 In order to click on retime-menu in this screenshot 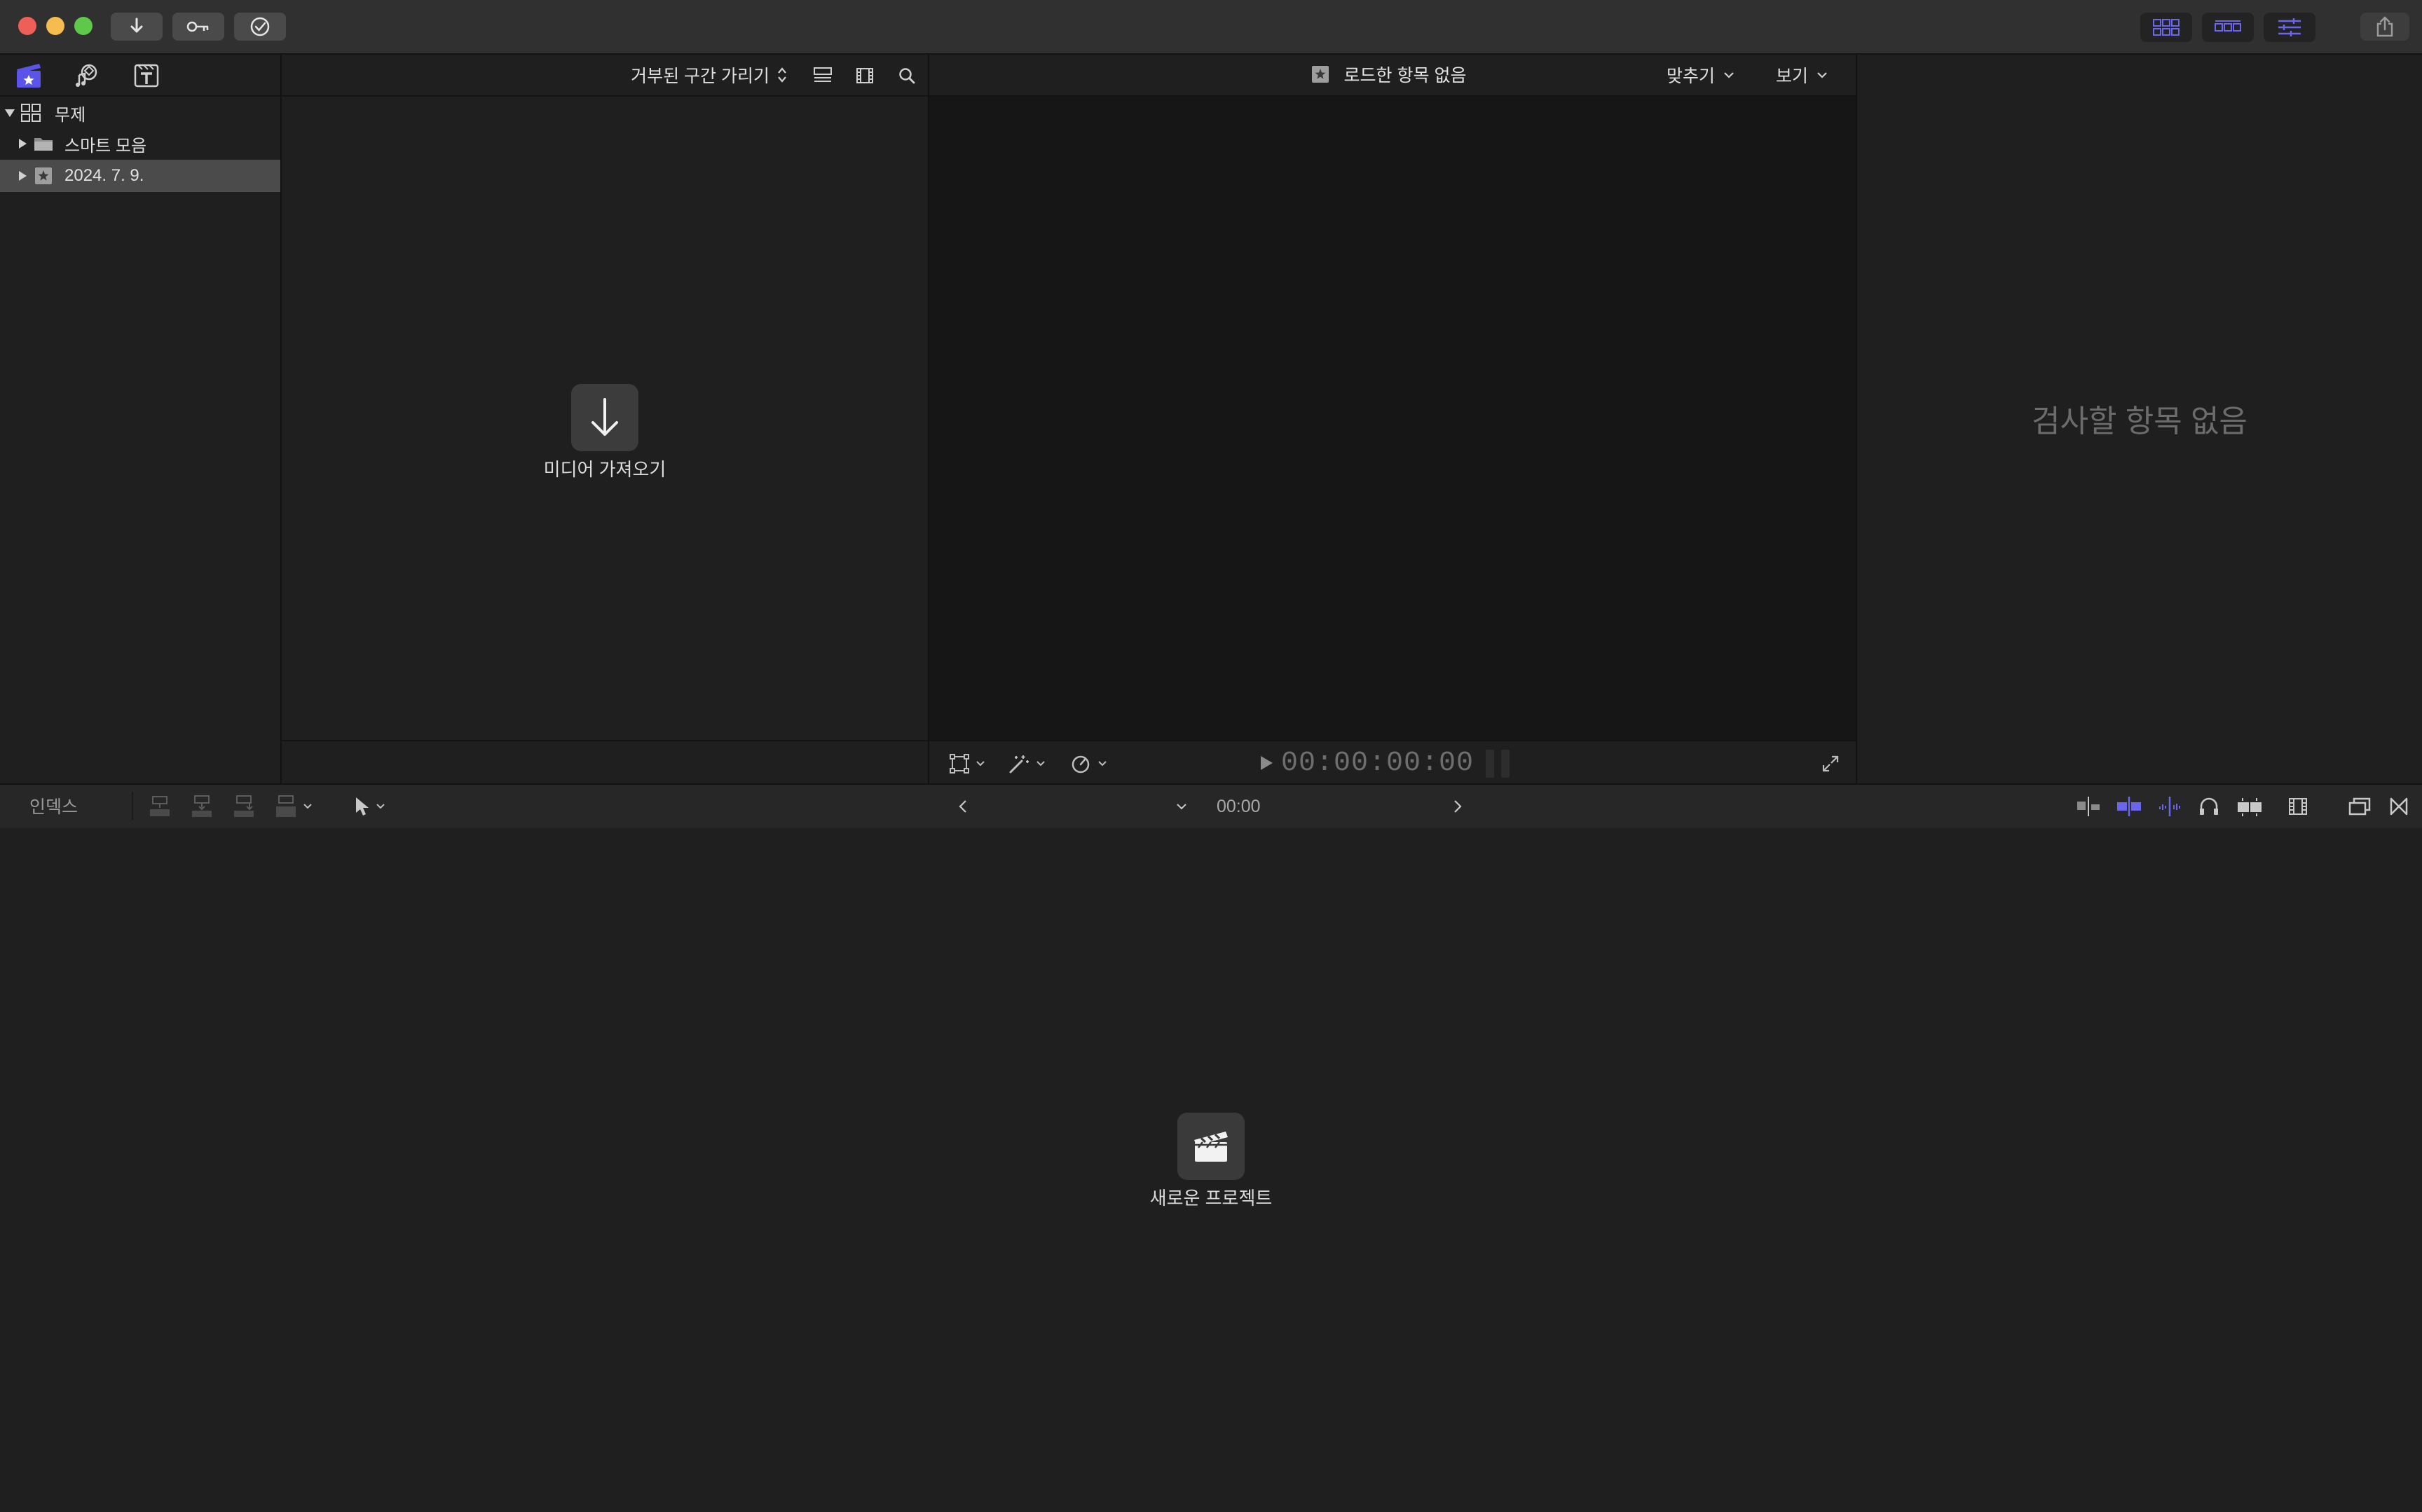, I will do `click(1088, 763)`.